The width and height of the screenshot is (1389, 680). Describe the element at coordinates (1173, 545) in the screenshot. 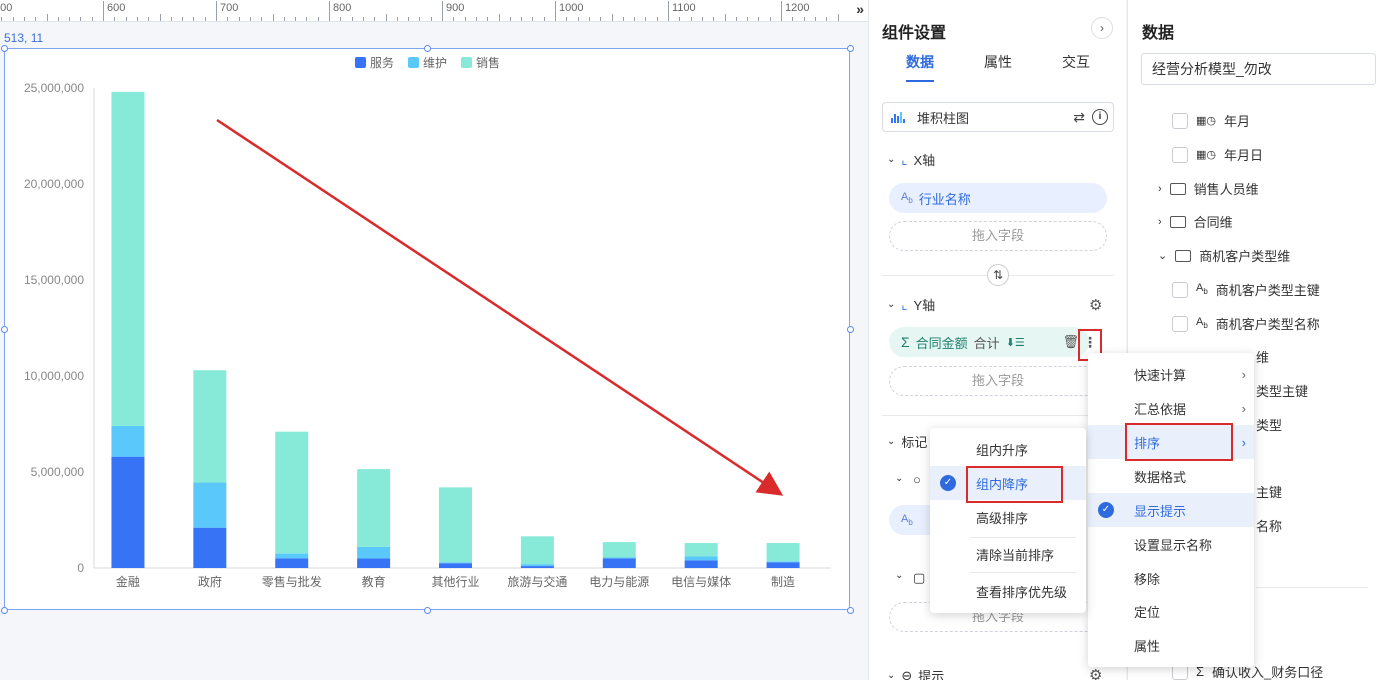

I see `menu-item-label: 设置显示名称` at that location.